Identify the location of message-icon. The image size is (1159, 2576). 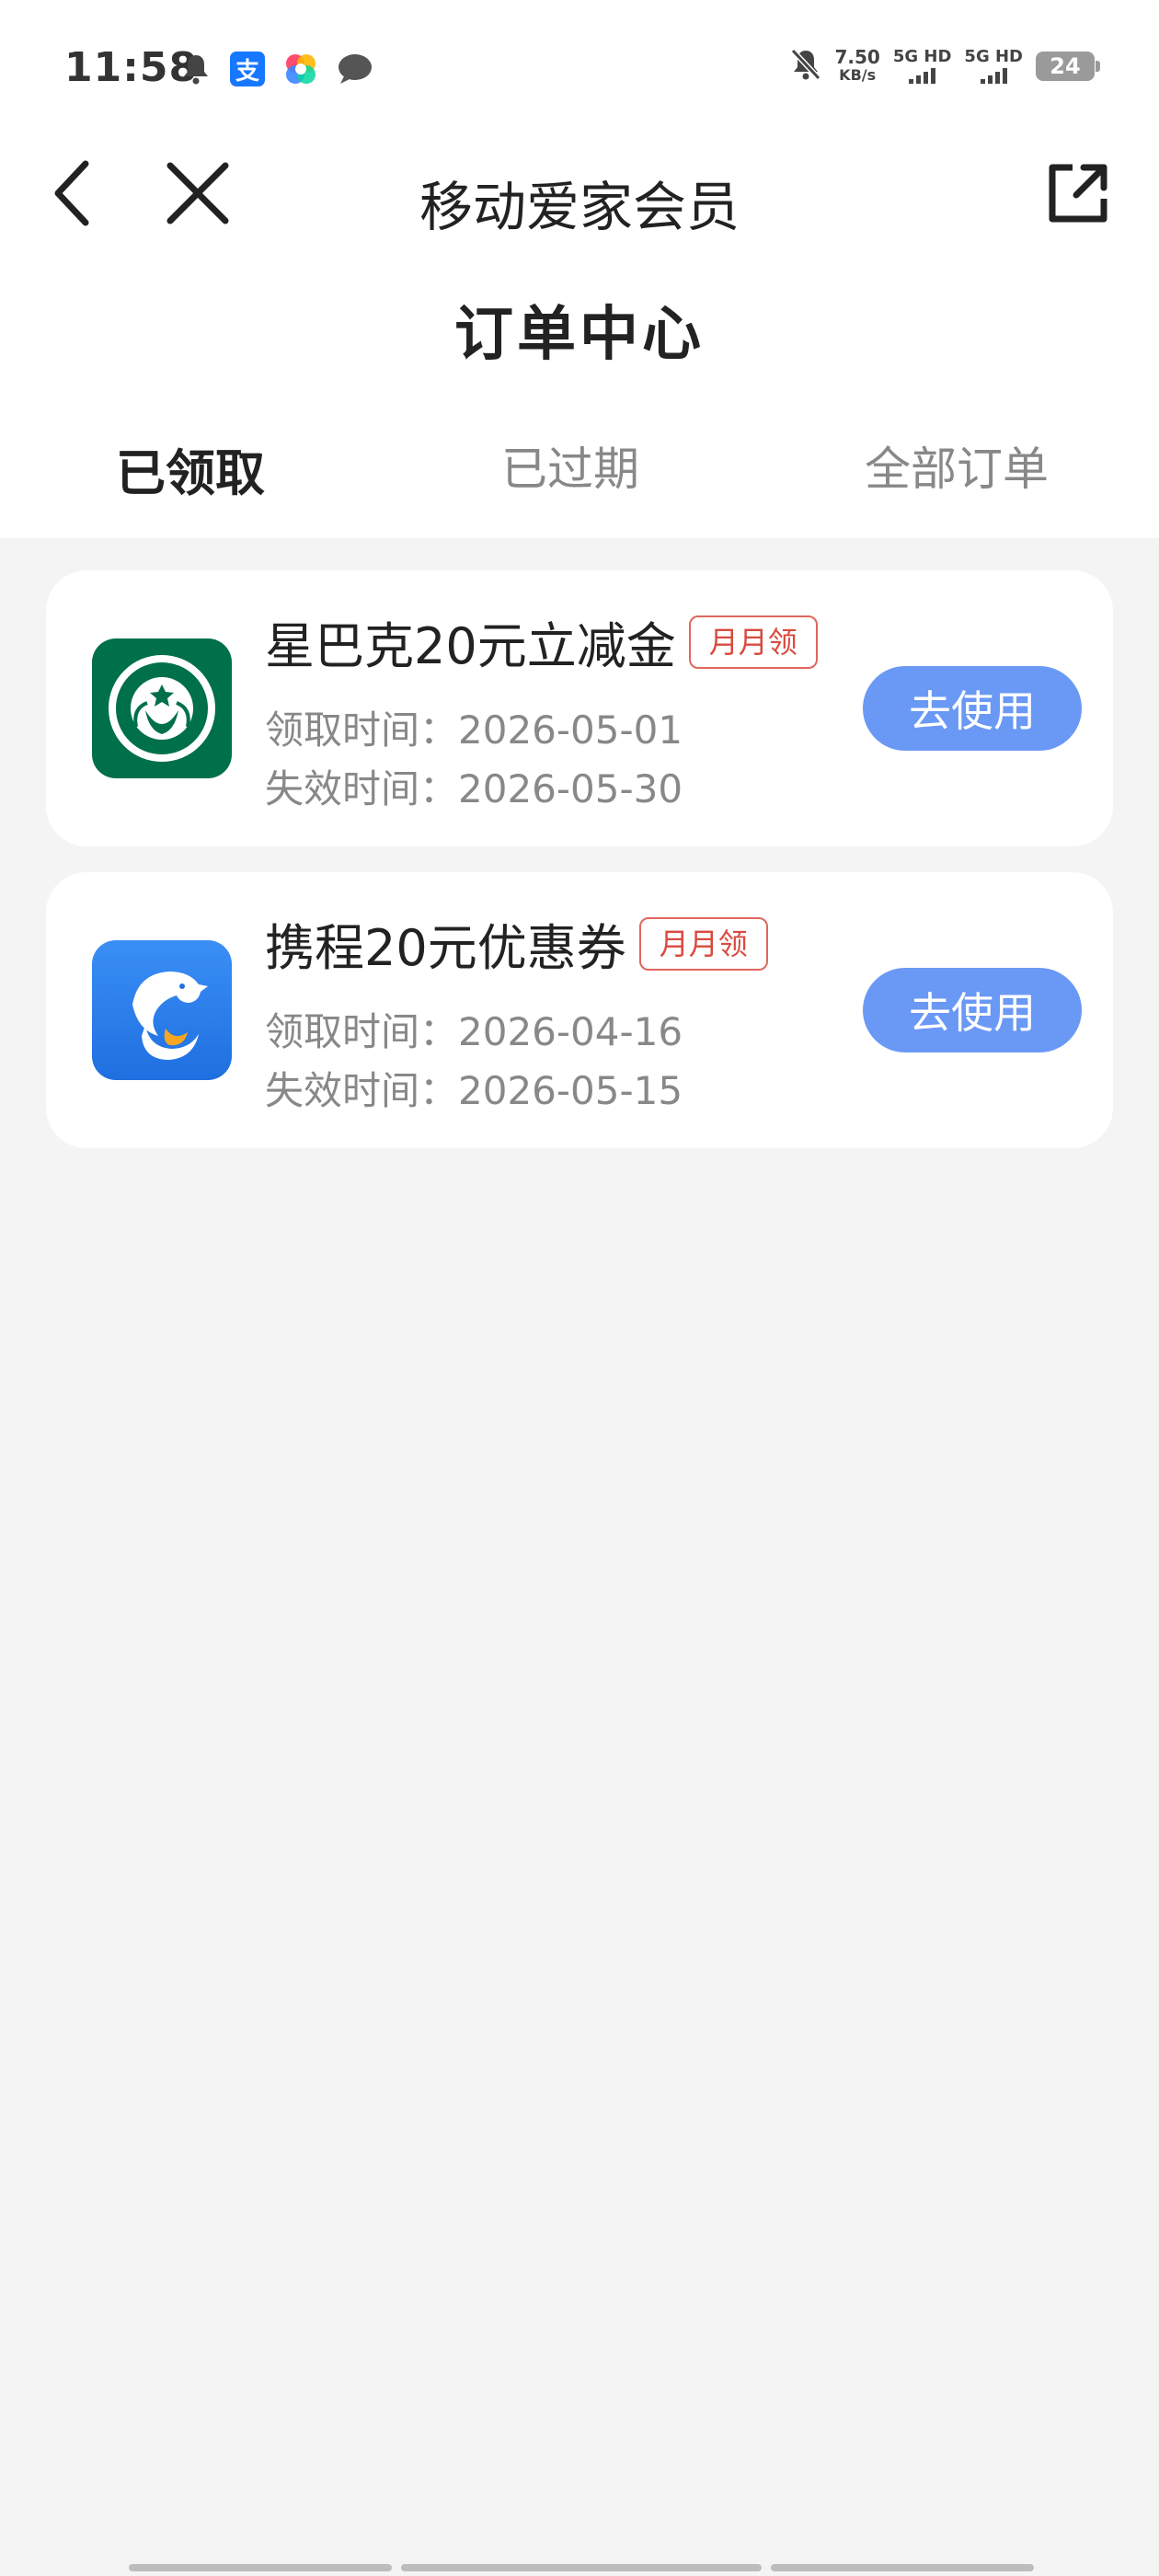
(355, 69).